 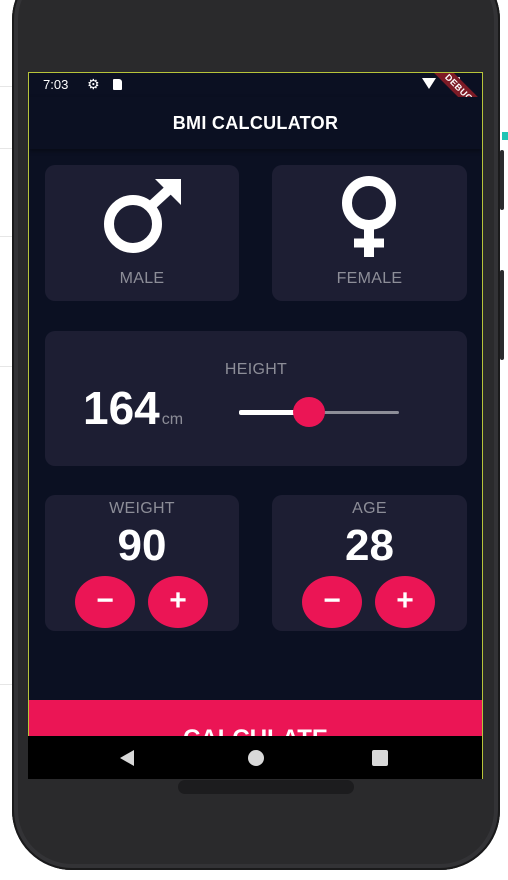 I want to click on height-readout: 164 cm, so click(x=133, y=408).